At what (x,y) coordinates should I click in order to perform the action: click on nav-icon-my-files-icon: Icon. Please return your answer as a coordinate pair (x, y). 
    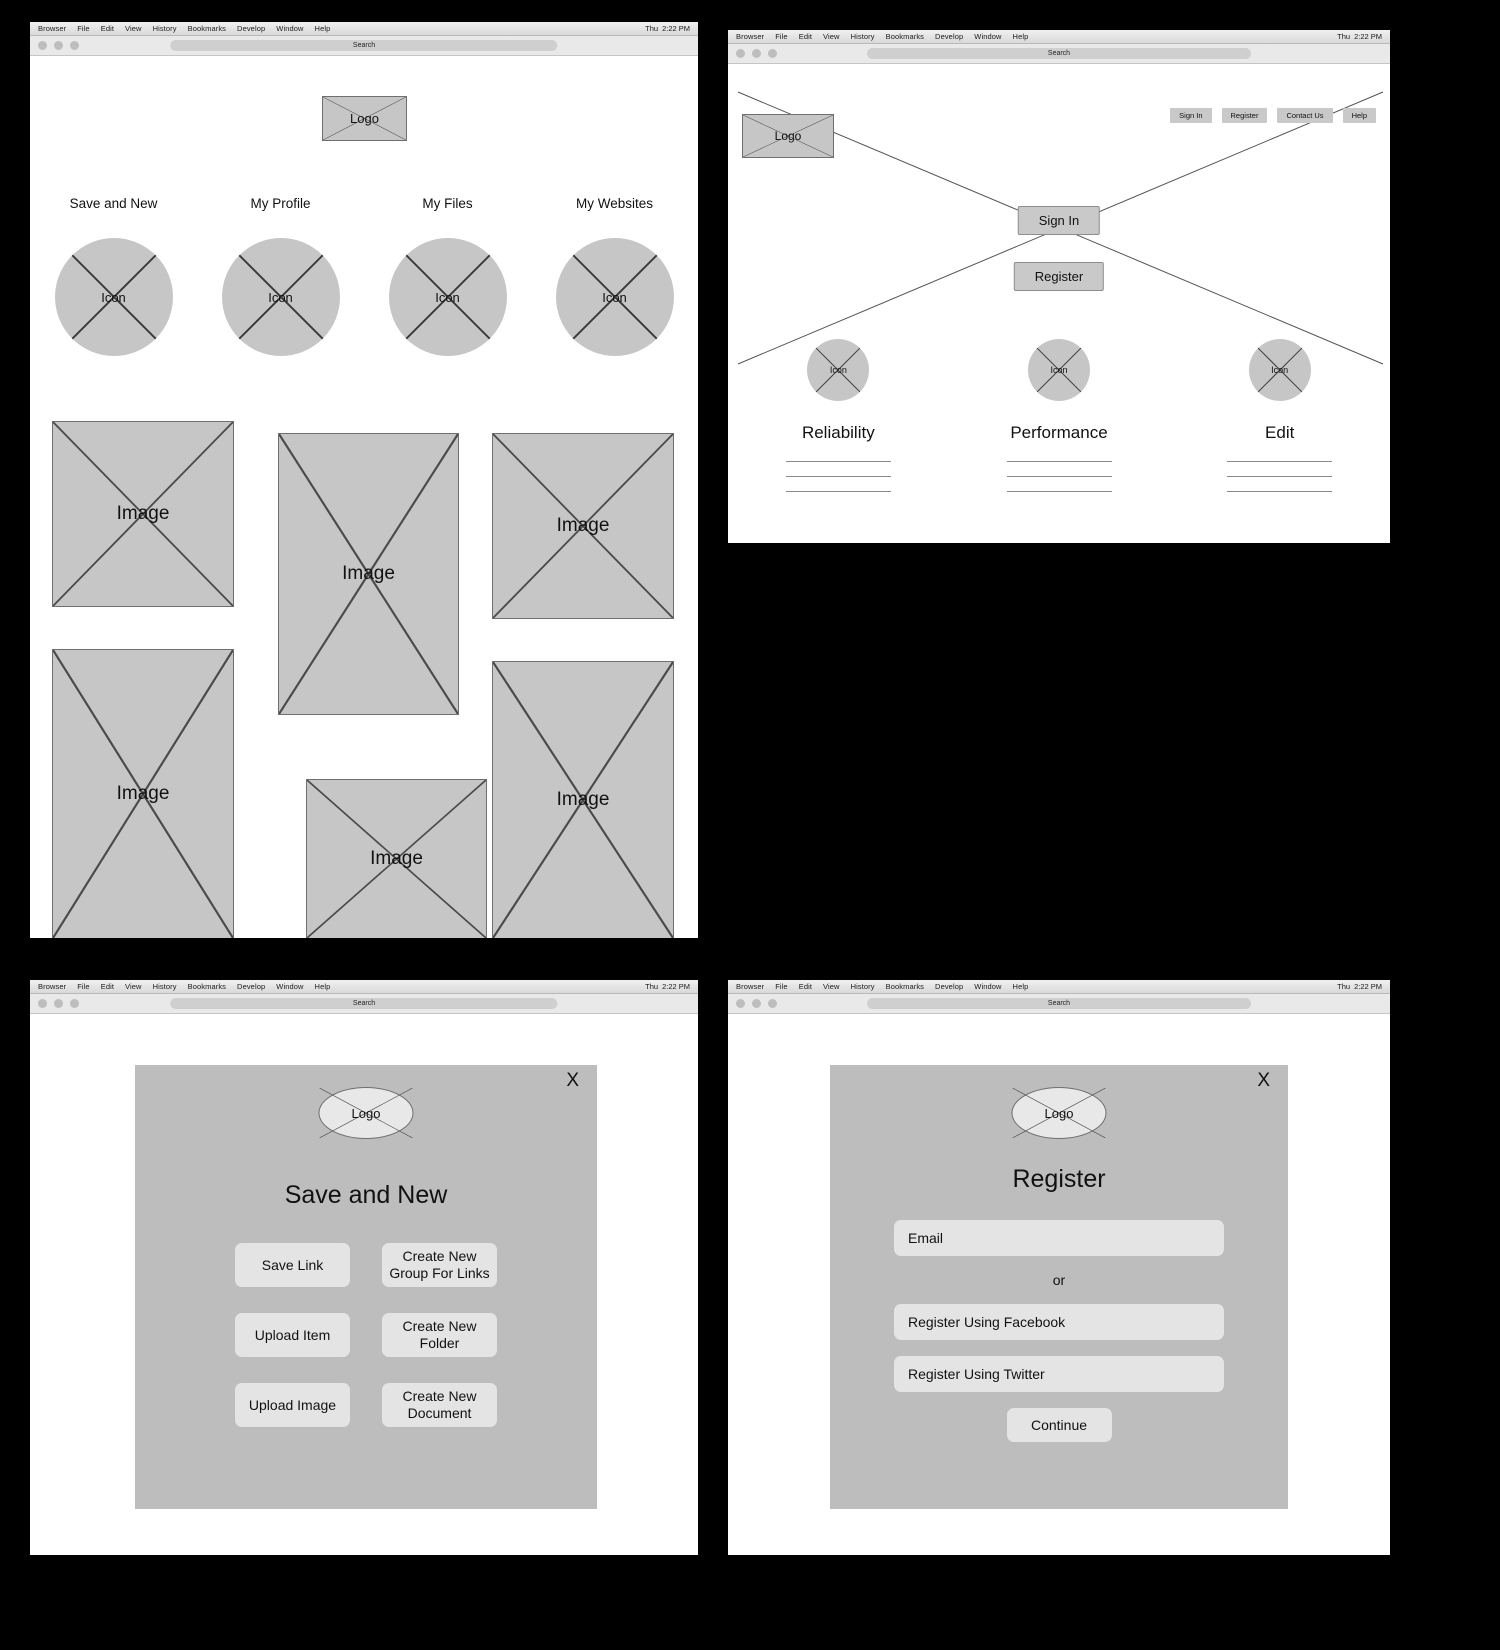
    Looking at the image, I should click on (447, 297).